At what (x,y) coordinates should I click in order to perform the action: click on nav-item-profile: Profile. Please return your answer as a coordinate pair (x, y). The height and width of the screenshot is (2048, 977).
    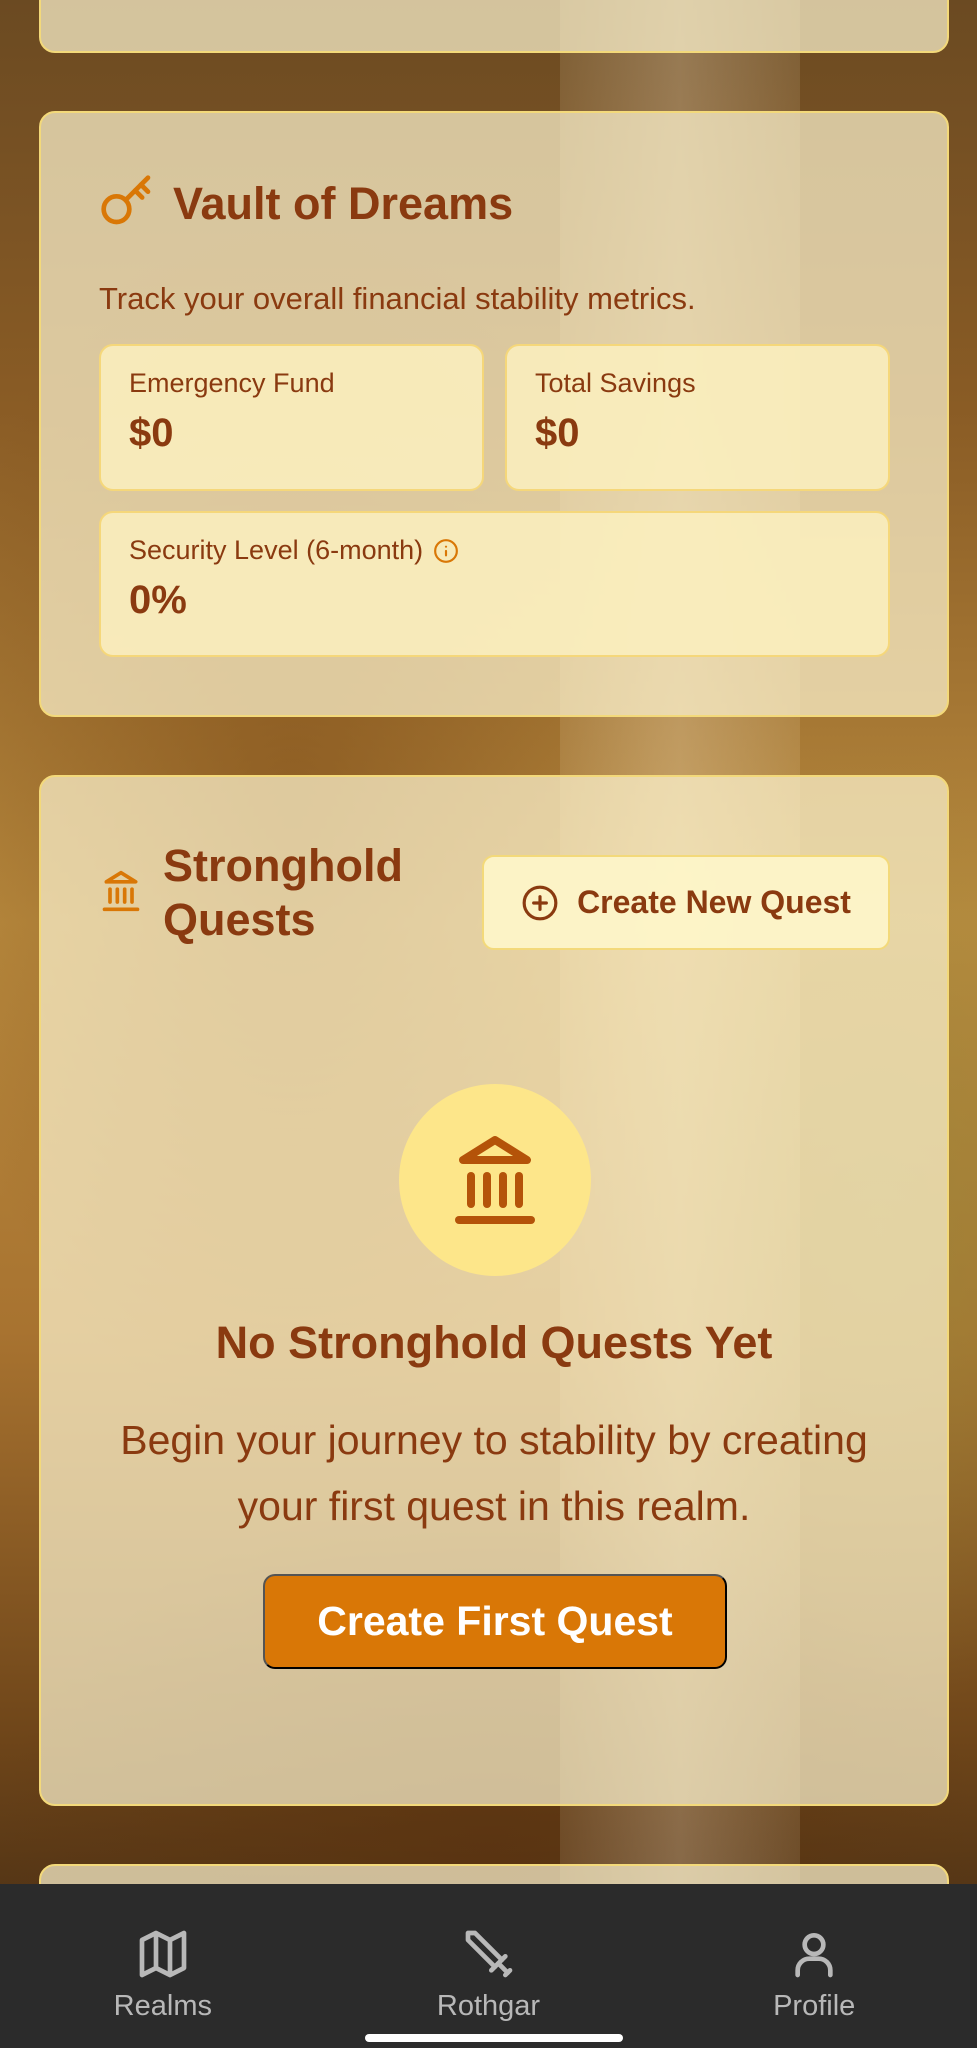
    Looking at the image, I should click on (814, 1966).